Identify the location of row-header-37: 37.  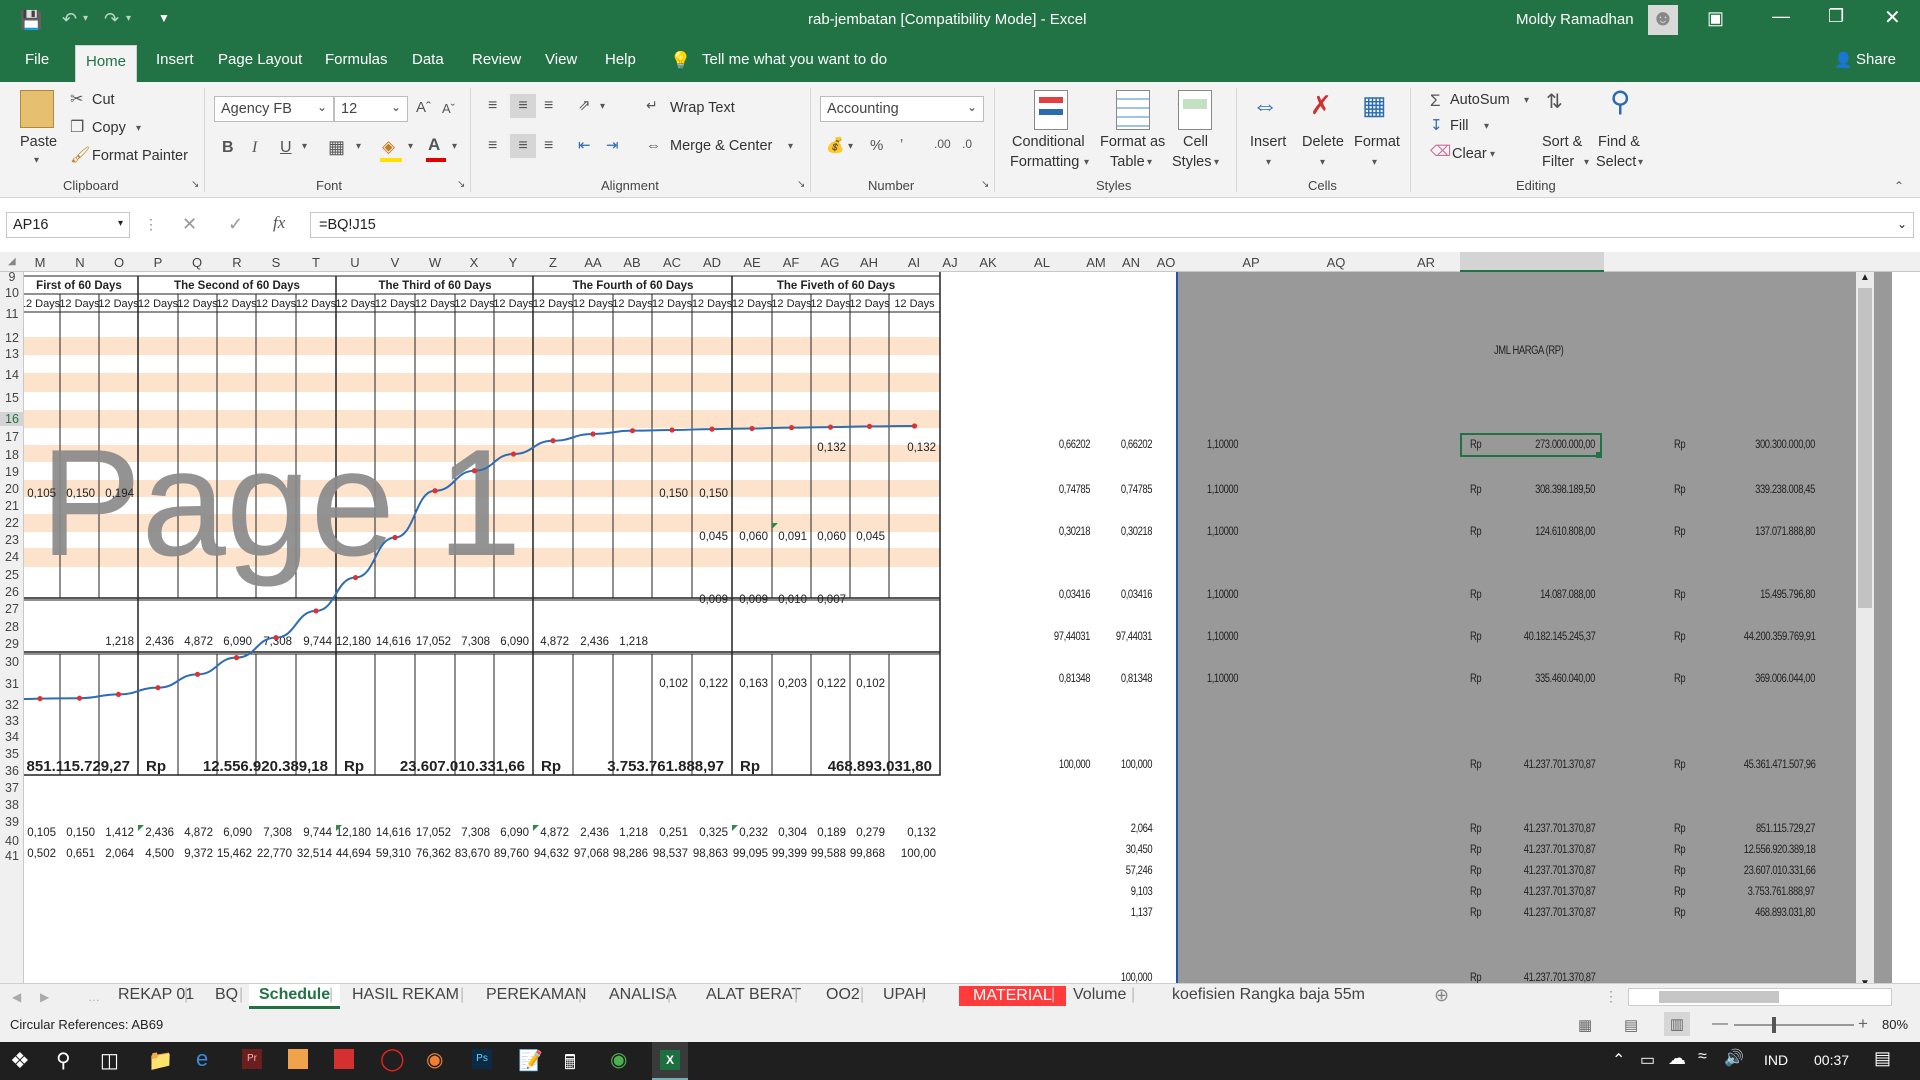
(12, 788).